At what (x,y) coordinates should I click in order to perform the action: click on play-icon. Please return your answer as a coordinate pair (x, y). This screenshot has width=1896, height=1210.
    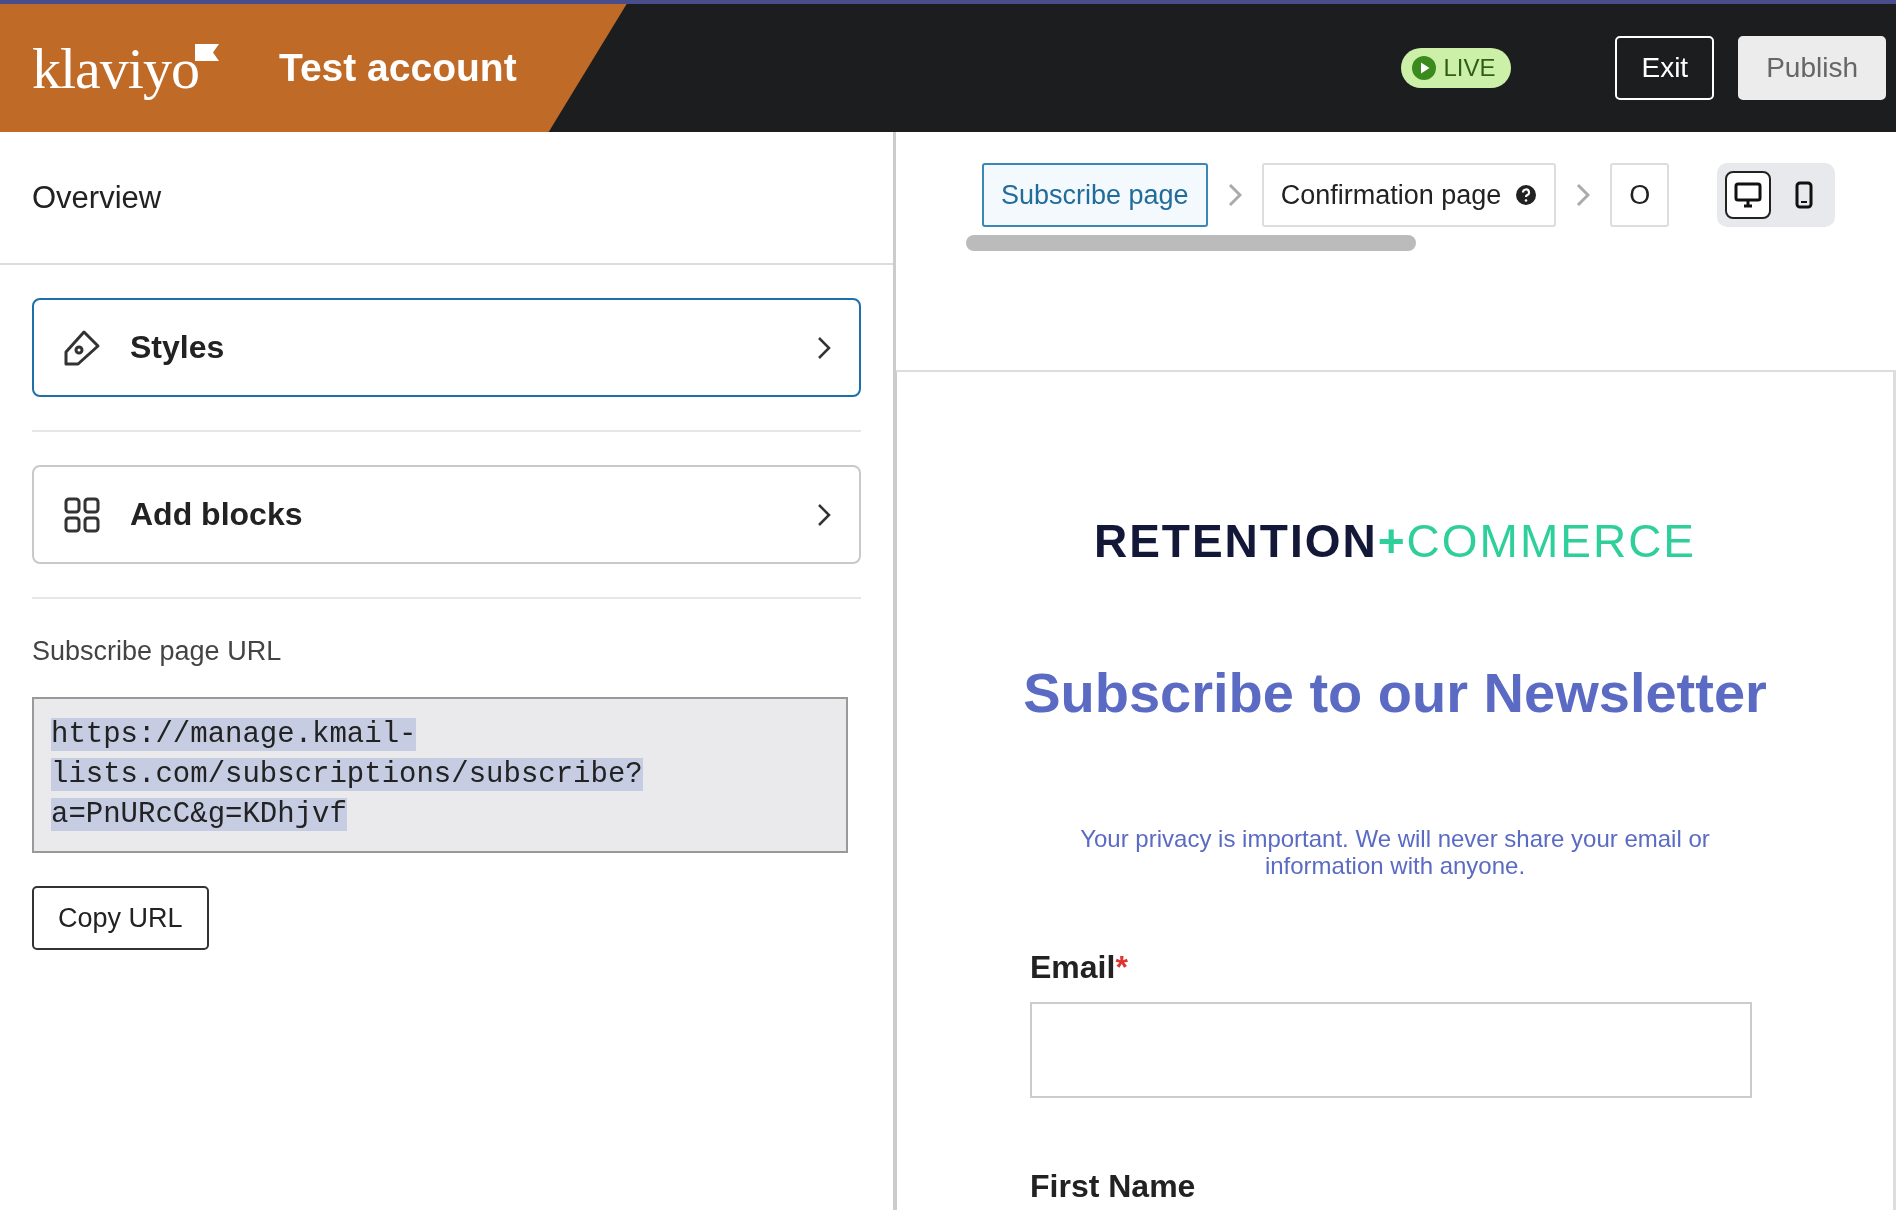
    Looking at the image, I should click on (1424, 68).